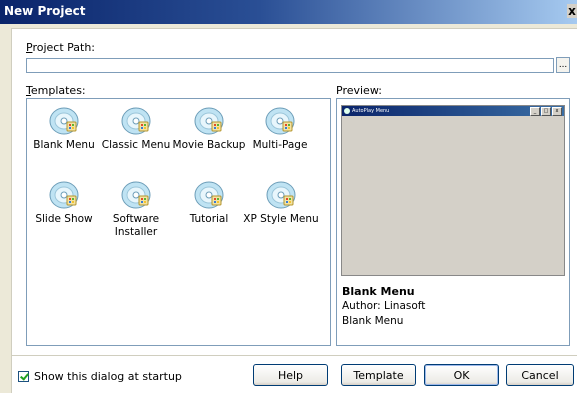 Image resolution: width=577 pixels, height=393 pixels. I want to click on template-button: Template, so click(378, 375).